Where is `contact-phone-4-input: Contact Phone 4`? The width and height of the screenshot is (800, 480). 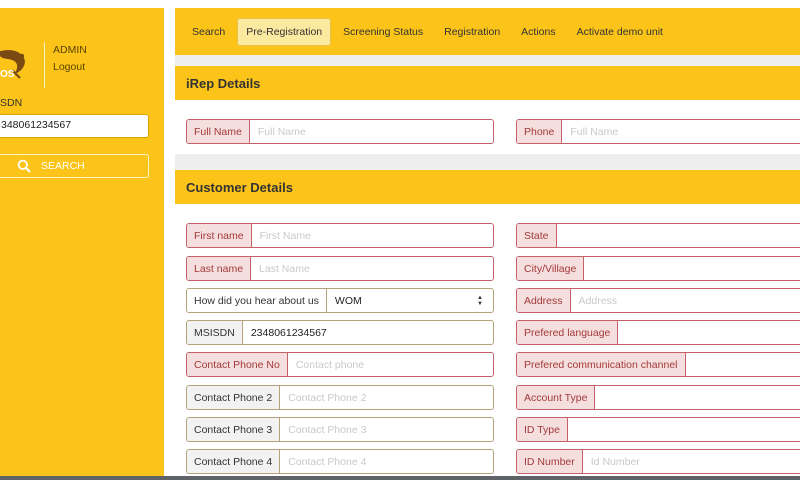
contact-phone-4-input: Contact Phone 4 is located at coordinates (386, 461).